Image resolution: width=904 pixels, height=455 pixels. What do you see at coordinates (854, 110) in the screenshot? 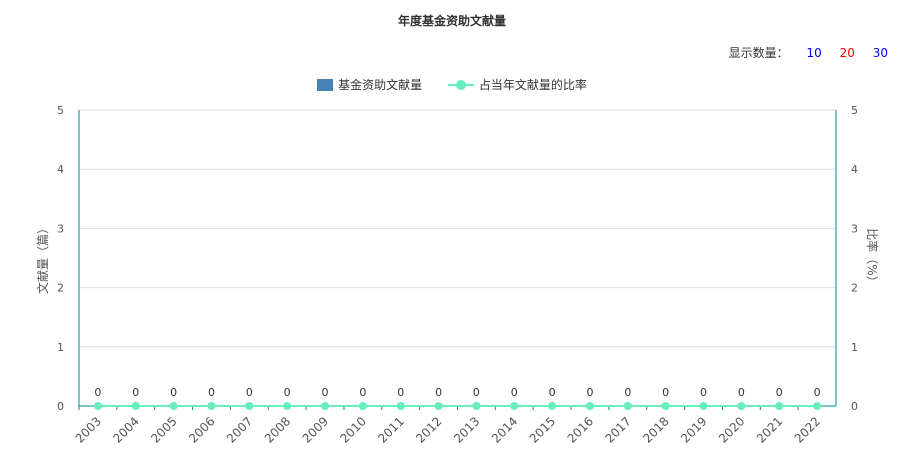
I see `y-tick-label-right: 5` at bounding box center [854, 110].